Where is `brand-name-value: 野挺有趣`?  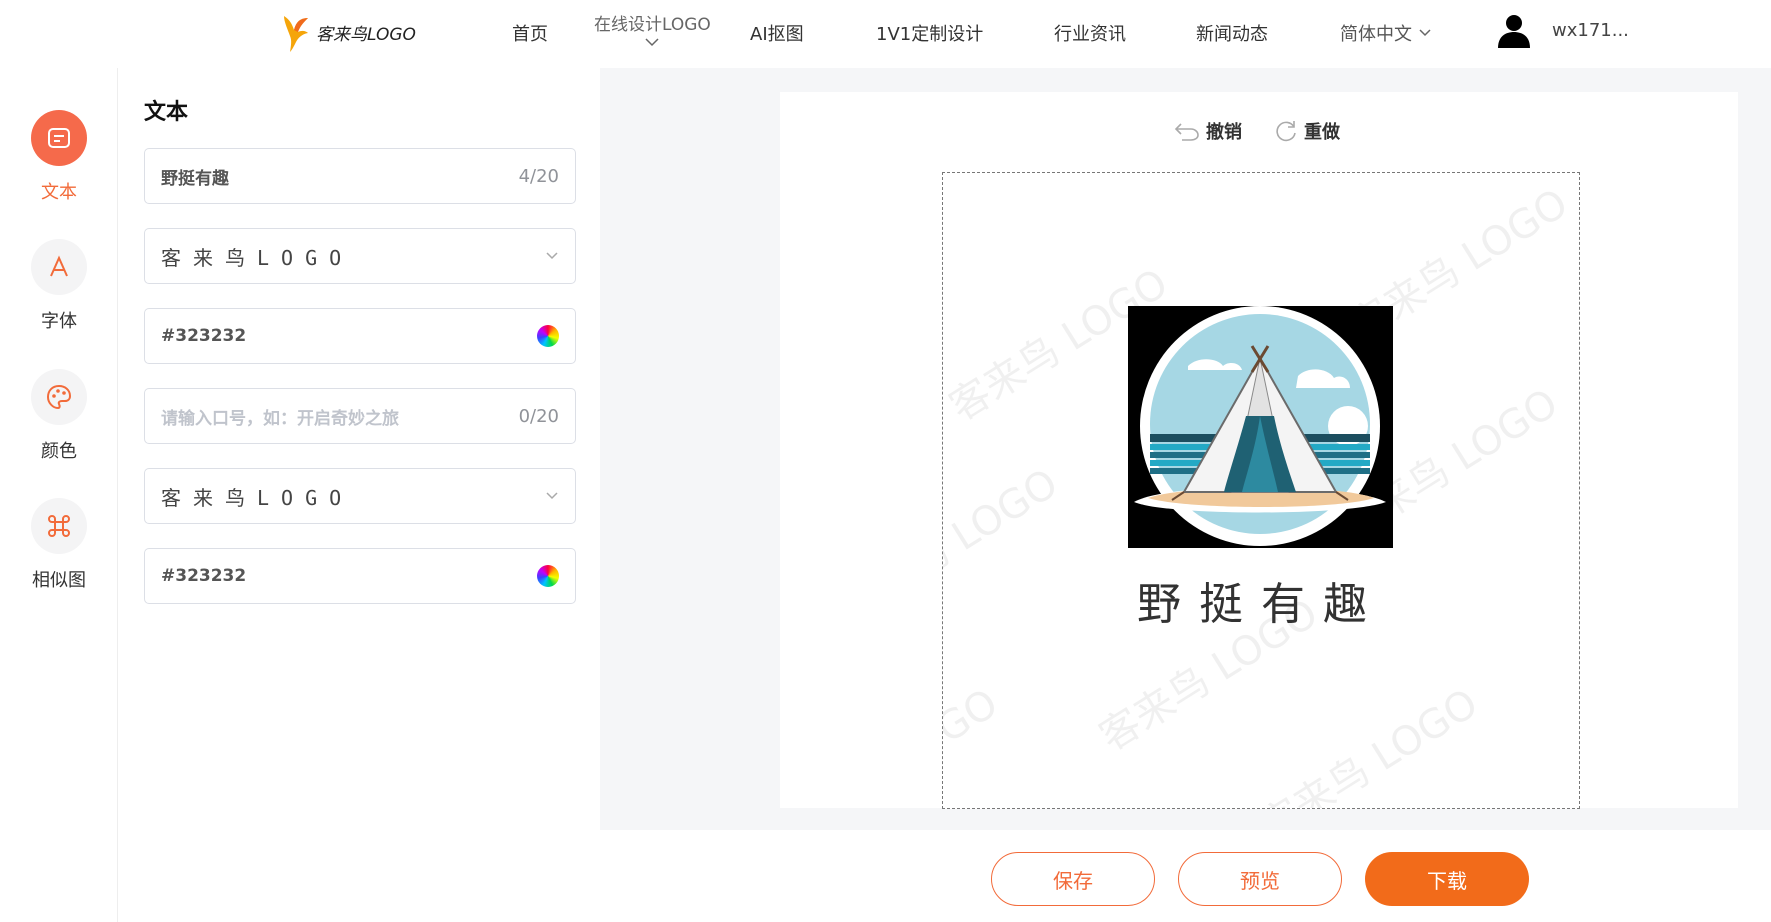 brand-name-value: 野挺有趣 is located at coordinates (195, 178).